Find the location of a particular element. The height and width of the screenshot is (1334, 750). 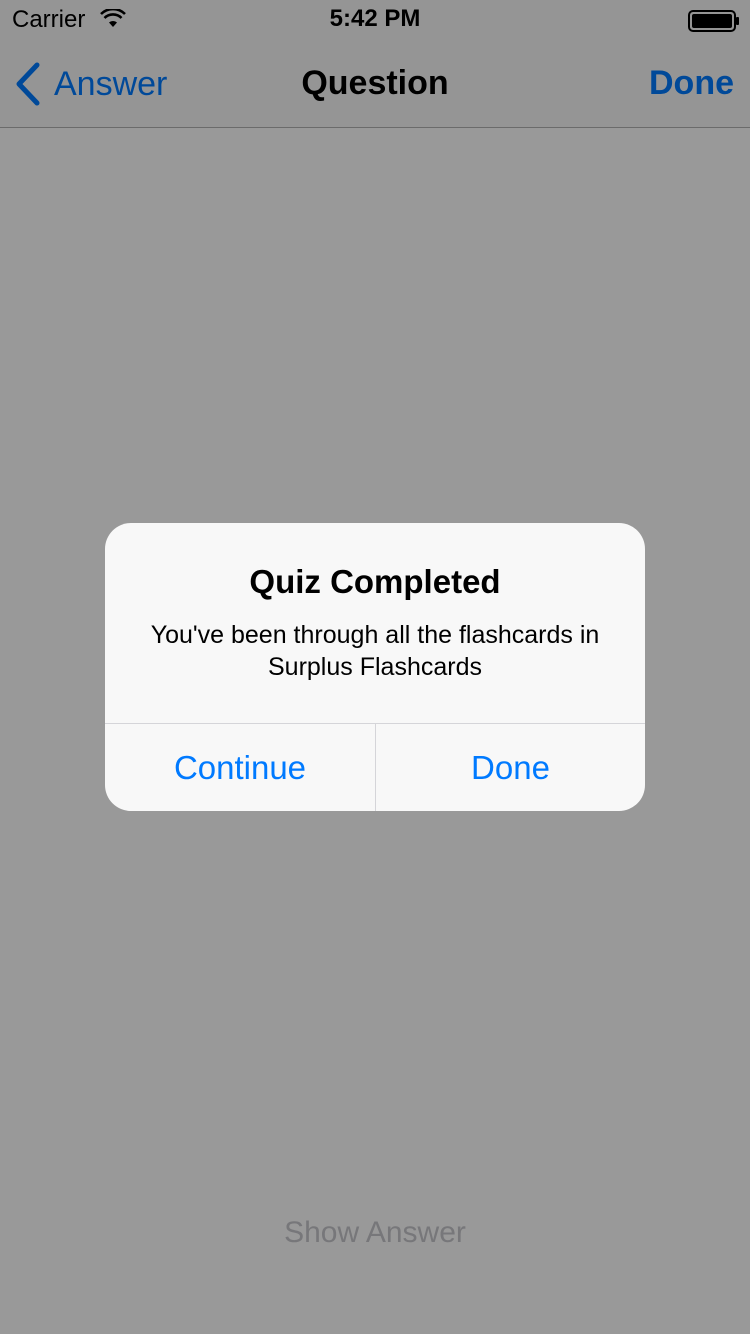

continue-button: Continue is located at coordinates (240, 767).